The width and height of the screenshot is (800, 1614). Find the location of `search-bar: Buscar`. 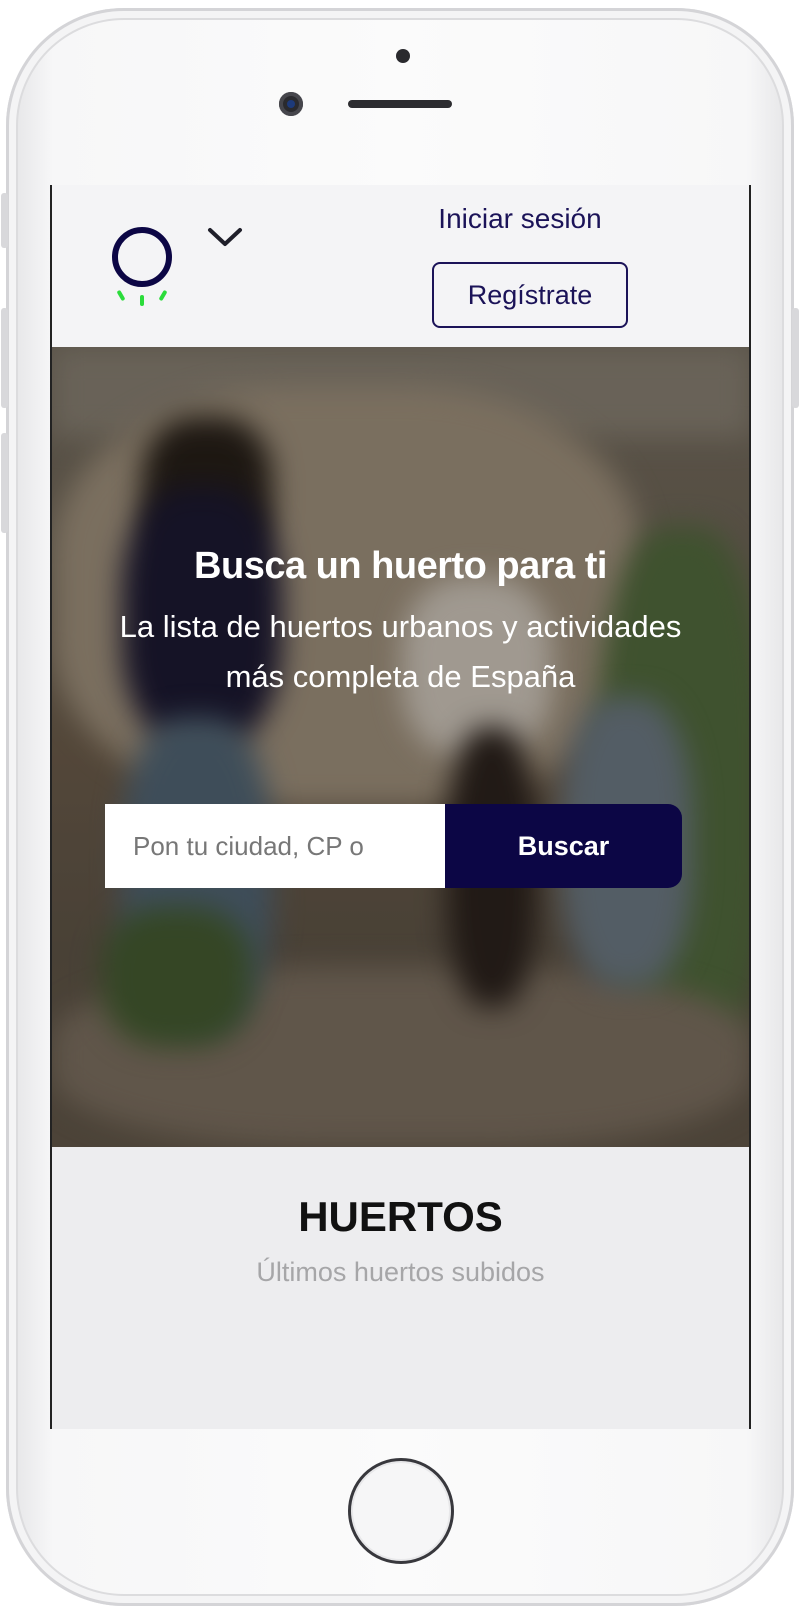

search-bar: Buscar is located at coordinates (393, 846).